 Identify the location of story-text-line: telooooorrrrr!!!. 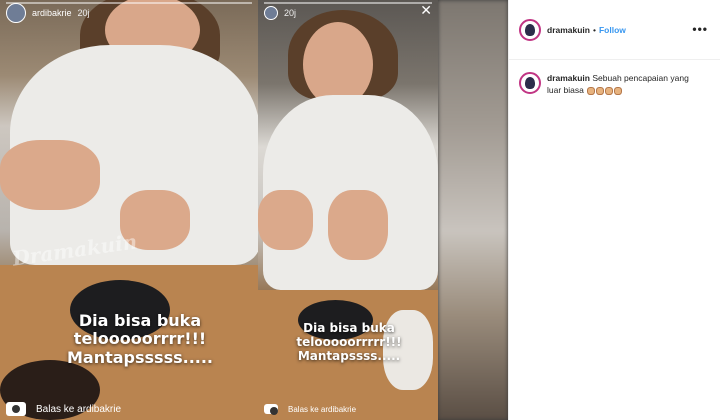
(349, 341).